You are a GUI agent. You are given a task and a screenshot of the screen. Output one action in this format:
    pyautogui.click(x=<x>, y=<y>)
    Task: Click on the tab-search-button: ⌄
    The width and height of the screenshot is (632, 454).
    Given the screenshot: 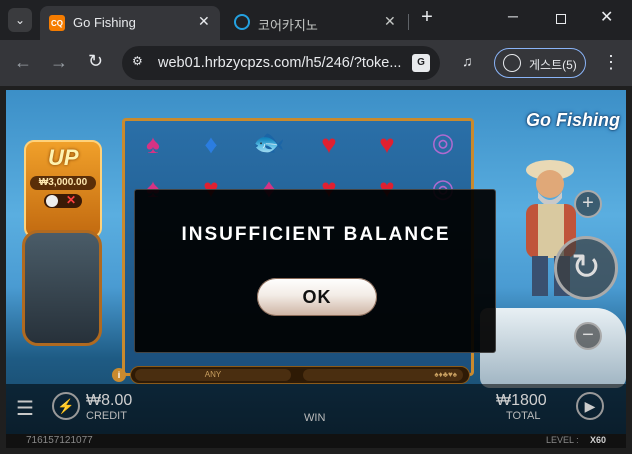 What is the action you would take?
    pyautogui.click(x=20, y=20)
    